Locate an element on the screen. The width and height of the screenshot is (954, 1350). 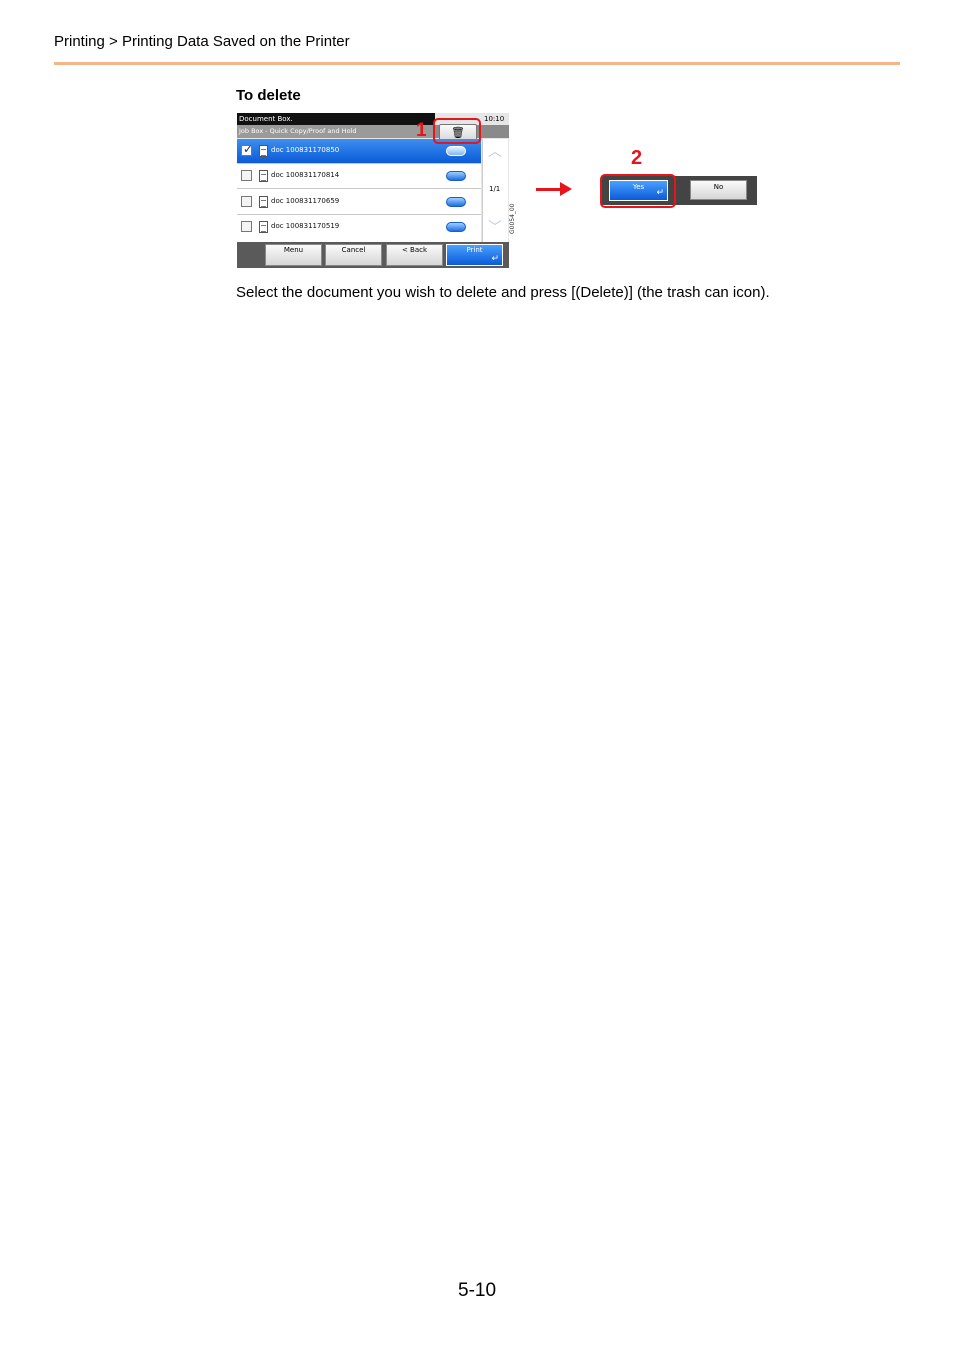
delete-highlight is located at coordinates (457, 131).